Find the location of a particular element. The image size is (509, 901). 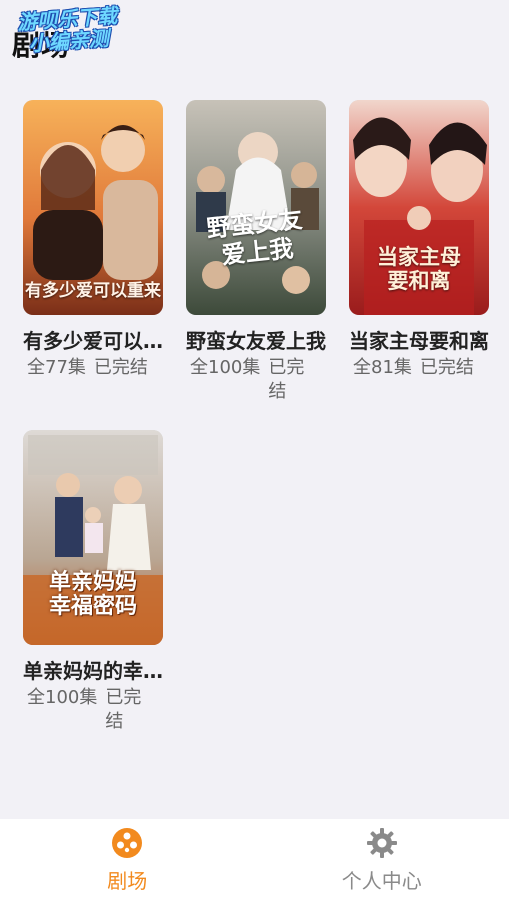

tab-theater: 剧场 is located at coordinates (127, 860).